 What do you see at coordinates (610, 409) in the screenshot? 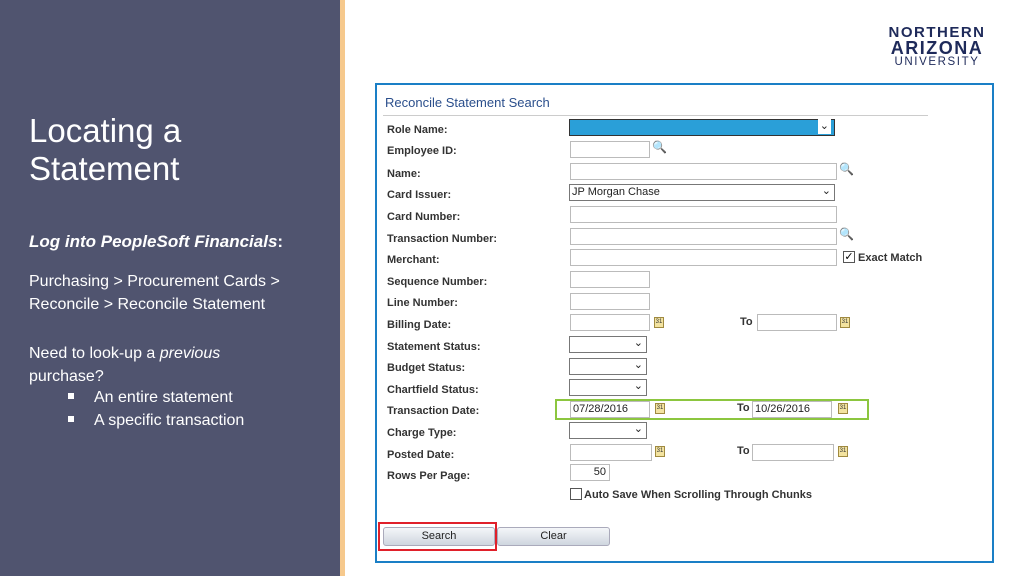
I see `transaction-date-from-input: 07/28/2016` at bounding box center [610, 409].